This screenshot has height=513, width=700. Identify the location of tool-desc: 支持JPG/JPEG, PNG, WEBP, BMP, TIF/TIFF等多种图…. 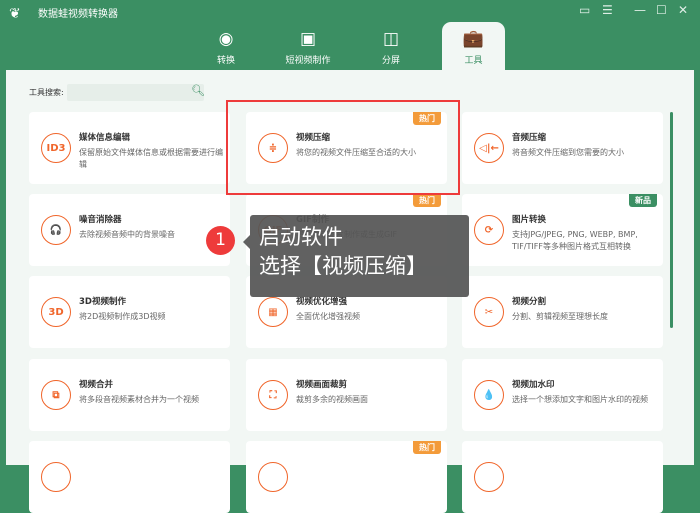
(575, 240).